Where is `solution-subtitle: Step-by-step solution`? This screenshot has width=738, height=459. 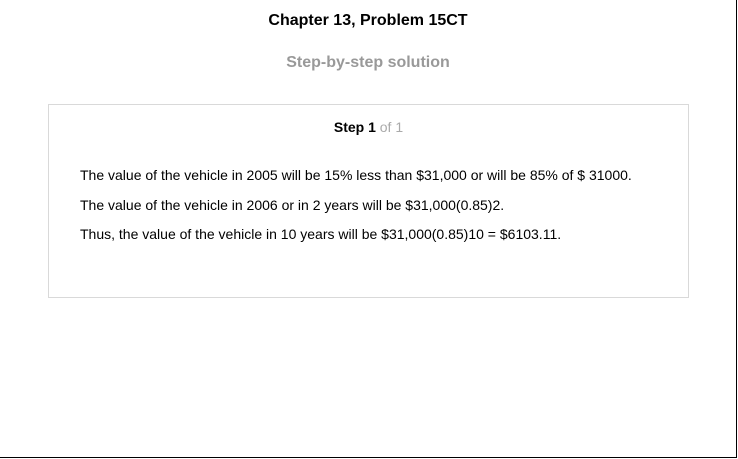
solution-subtitle: Step-by-step solution is located at coordinates (368, 62).